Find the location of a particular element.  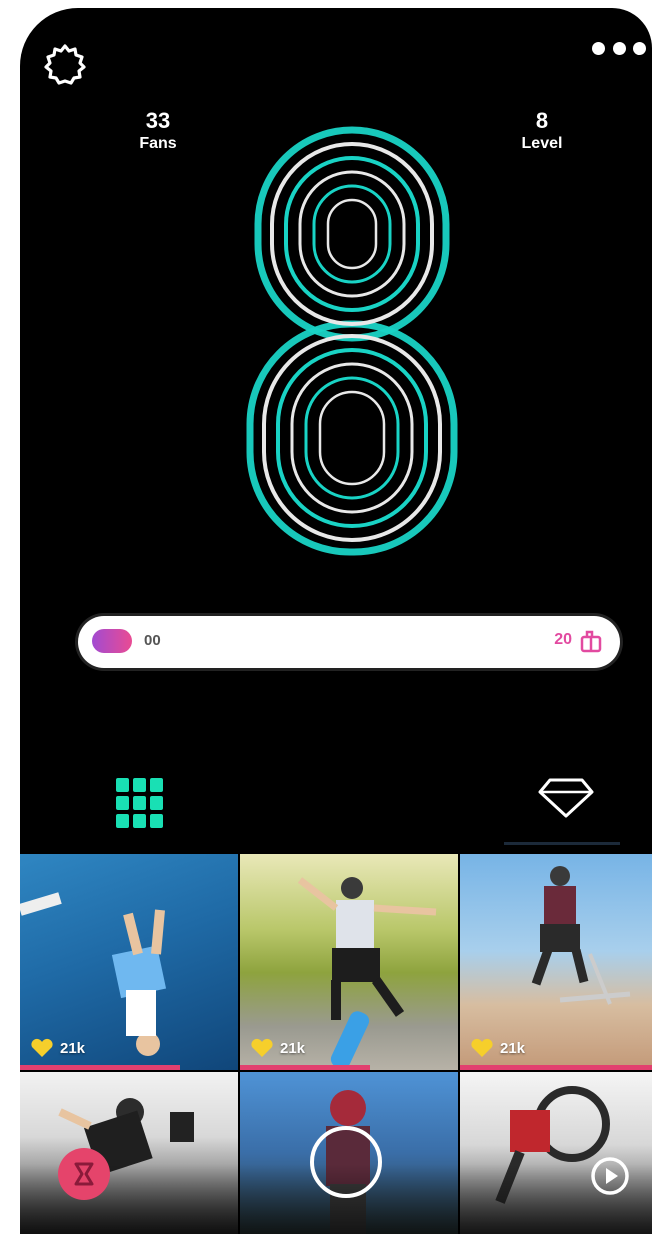

fans-label: Fans is located at coordinates (158, 143).